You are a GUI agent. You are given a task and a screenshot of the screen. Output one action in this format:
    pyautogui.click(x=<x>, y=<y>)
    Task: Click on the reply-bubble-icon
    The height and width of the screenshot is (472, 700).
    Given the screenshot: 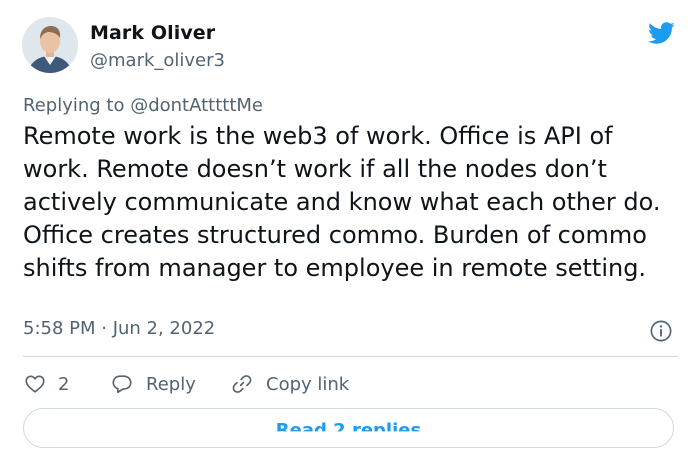 What is the action you would take?
    pyautogui.click(x=122, y=384)
    